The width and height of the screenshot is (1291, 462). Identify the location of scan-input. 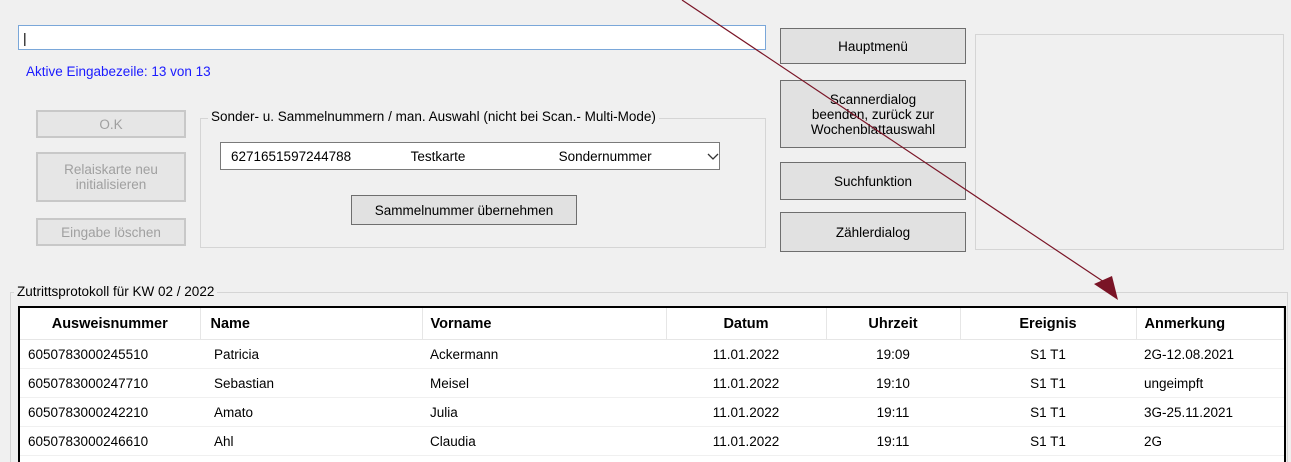
(392, 37).